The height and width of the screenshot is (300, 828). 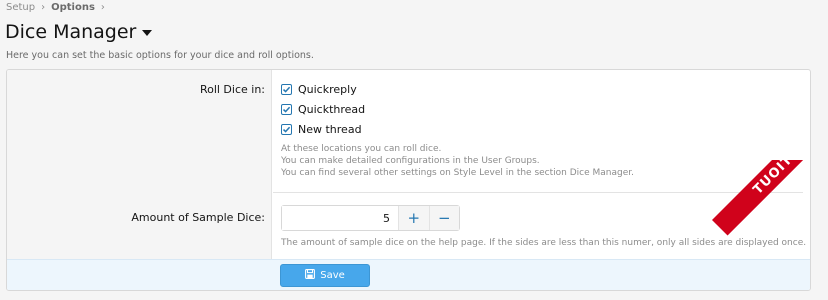 What do you see at coordinates (332, 109) in the screenshot?
I see `checkbox-label: Quickthread` at bounding box center [332, 109].